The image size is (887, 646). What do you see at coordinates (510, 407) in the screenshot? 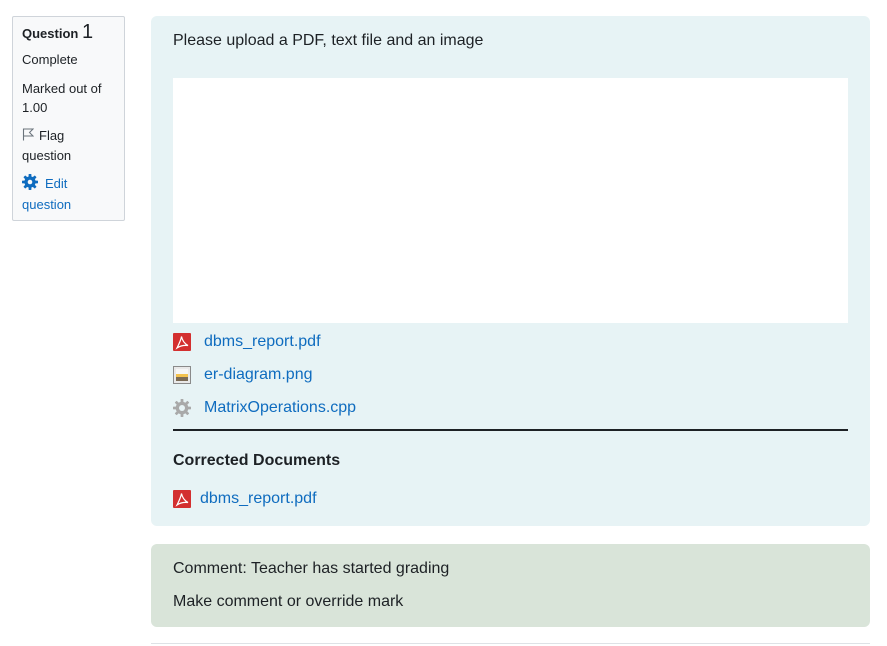
I see `attachment-item: MatrixOperations.cpp` at bounding box center [510, 407].